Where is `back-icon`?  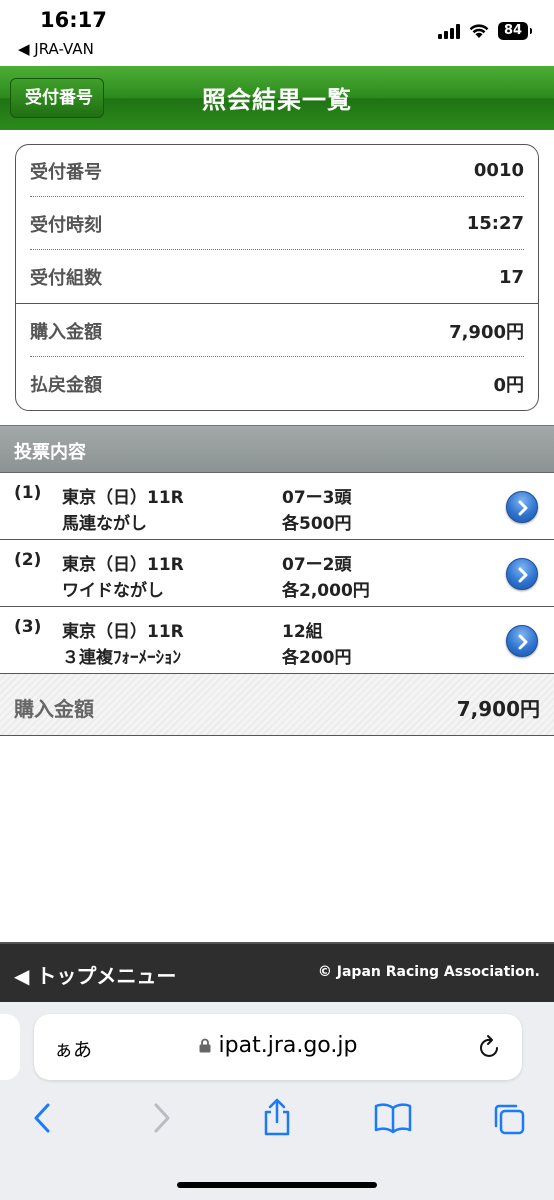 back-icon is located at coordinates (43, 1118).